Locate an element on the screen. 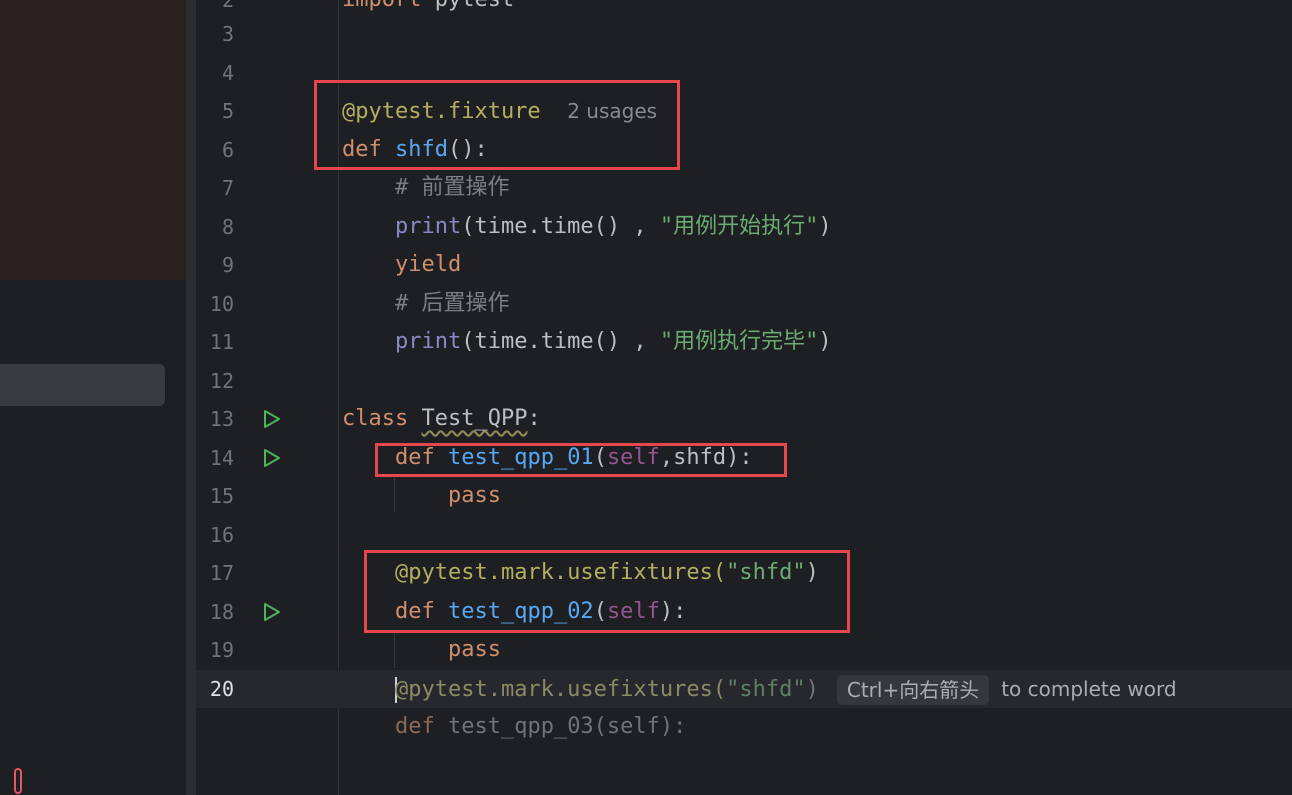  code-line: 19 pass is located at coordinates (744, 650).